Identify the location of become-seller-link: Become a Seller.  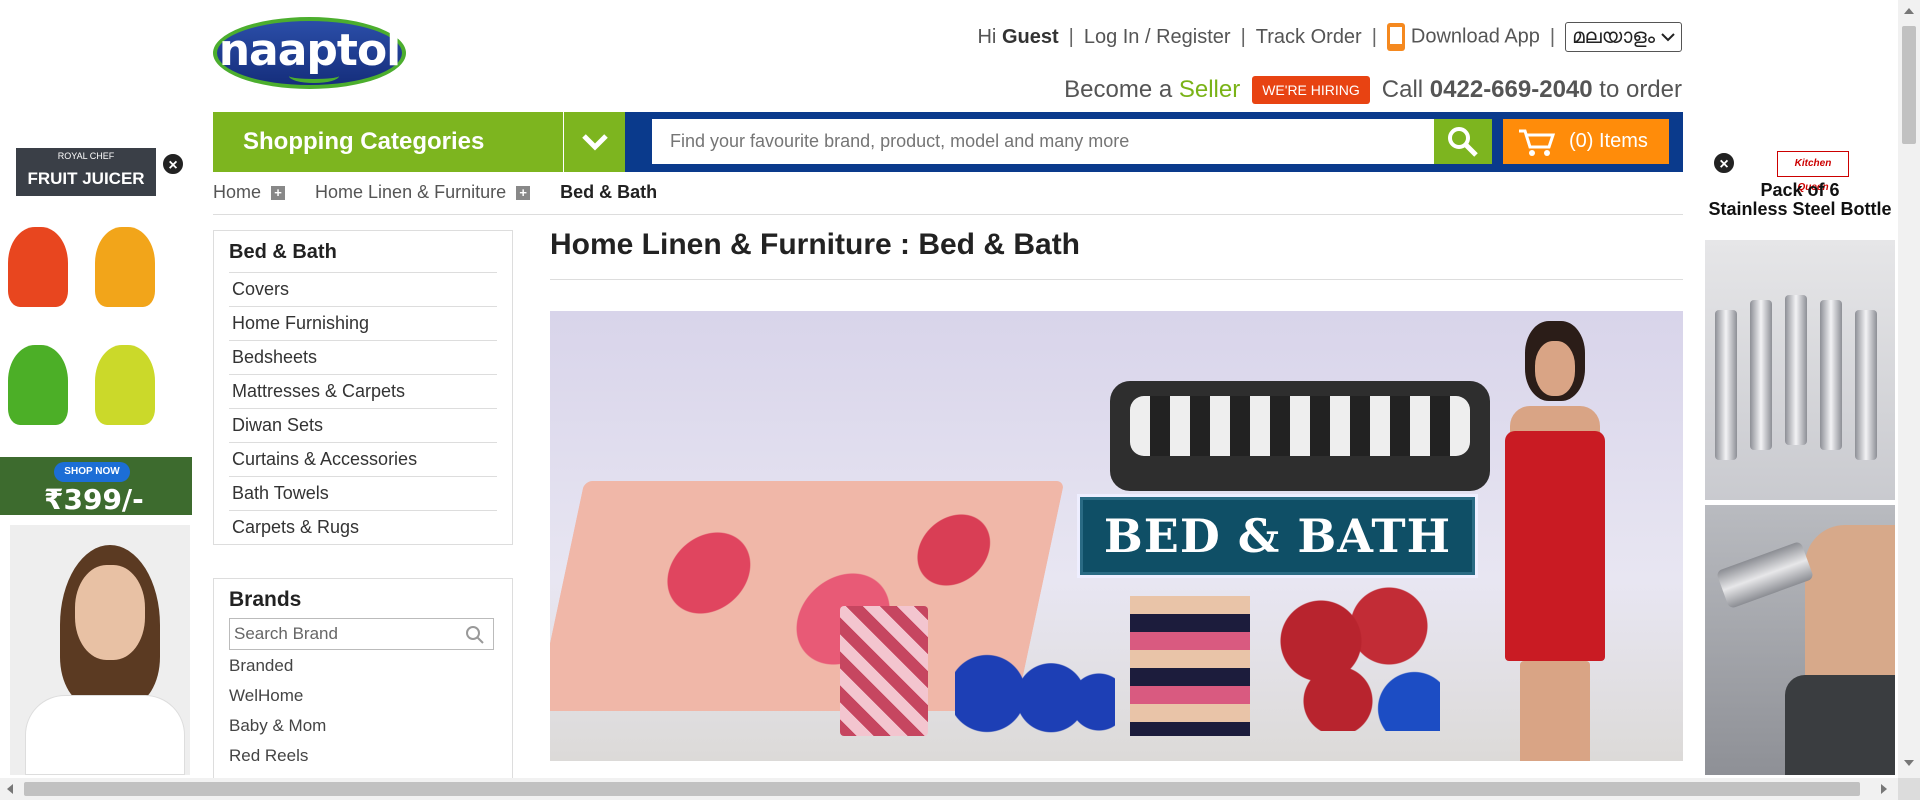
(1152, 90).